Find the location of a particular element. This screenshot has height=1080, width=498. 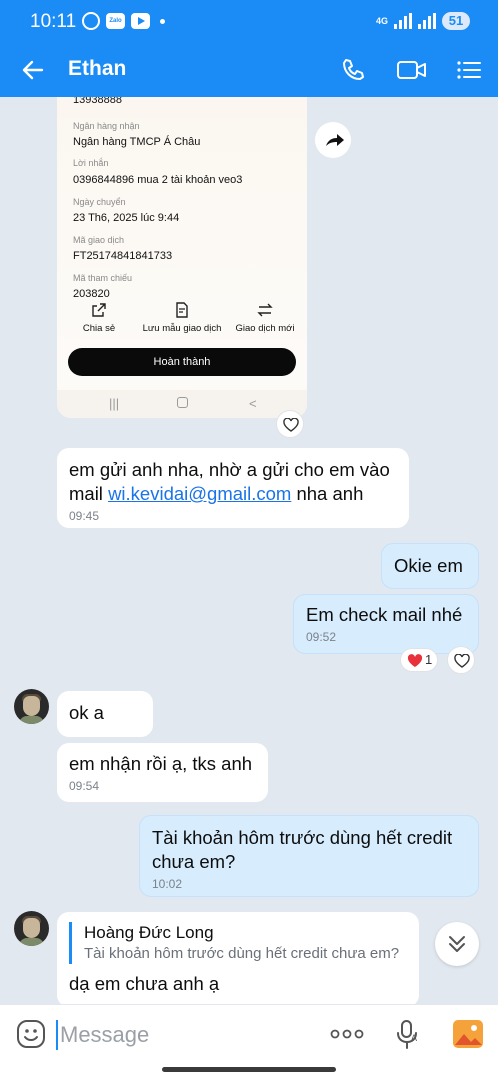

wifi-signal-icon is located at coordinates (403, 21).